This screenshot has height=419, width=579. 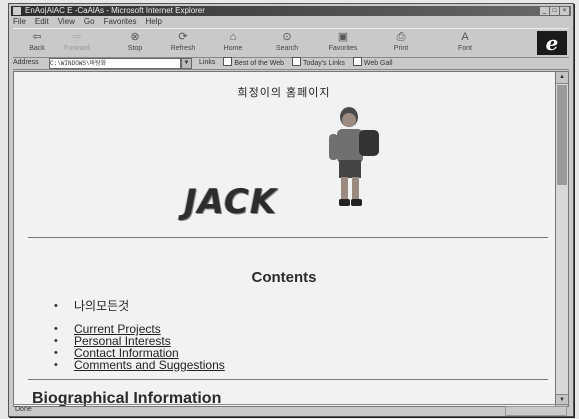 What do you see at coordinates (291, 410) in the screenshot?
I see `status-bar: Done` at bounding box center [291, 410].